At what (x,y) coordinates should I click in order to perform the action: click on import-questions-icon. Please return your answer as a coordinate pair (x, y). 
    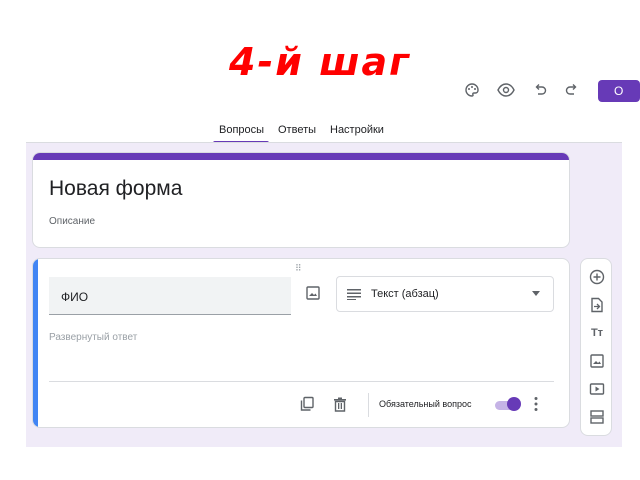
    Looking at the image, I should click on (597, 305).